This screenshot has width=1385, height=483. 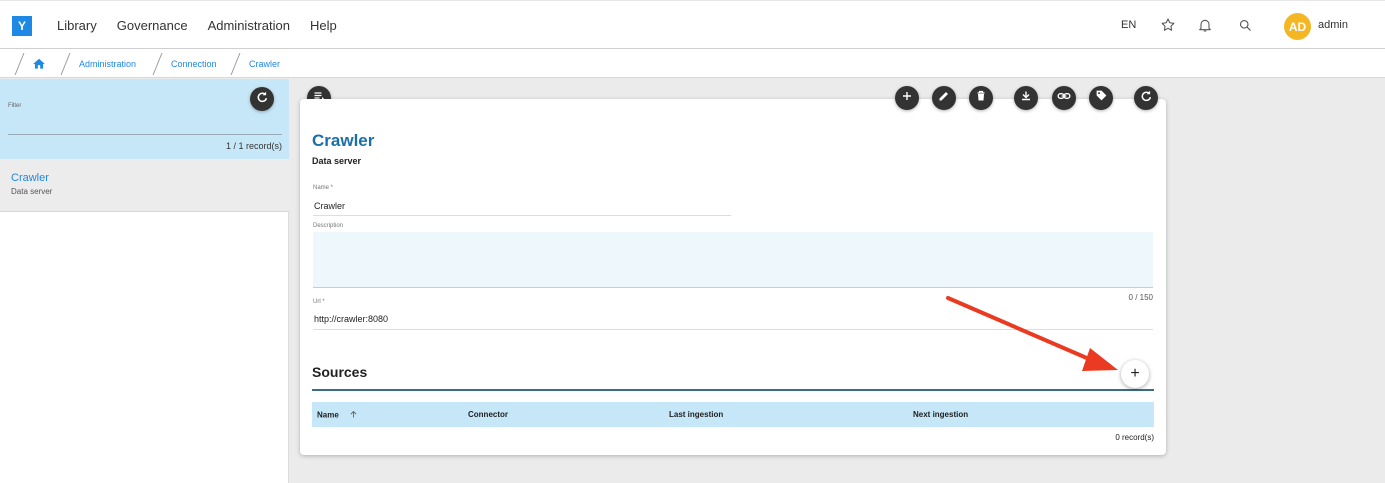 What do you see at coordinates (696, 414) in the screenshot?
I see `column-last-ingestion: Last ingestion` at bounding box center [696, 414].